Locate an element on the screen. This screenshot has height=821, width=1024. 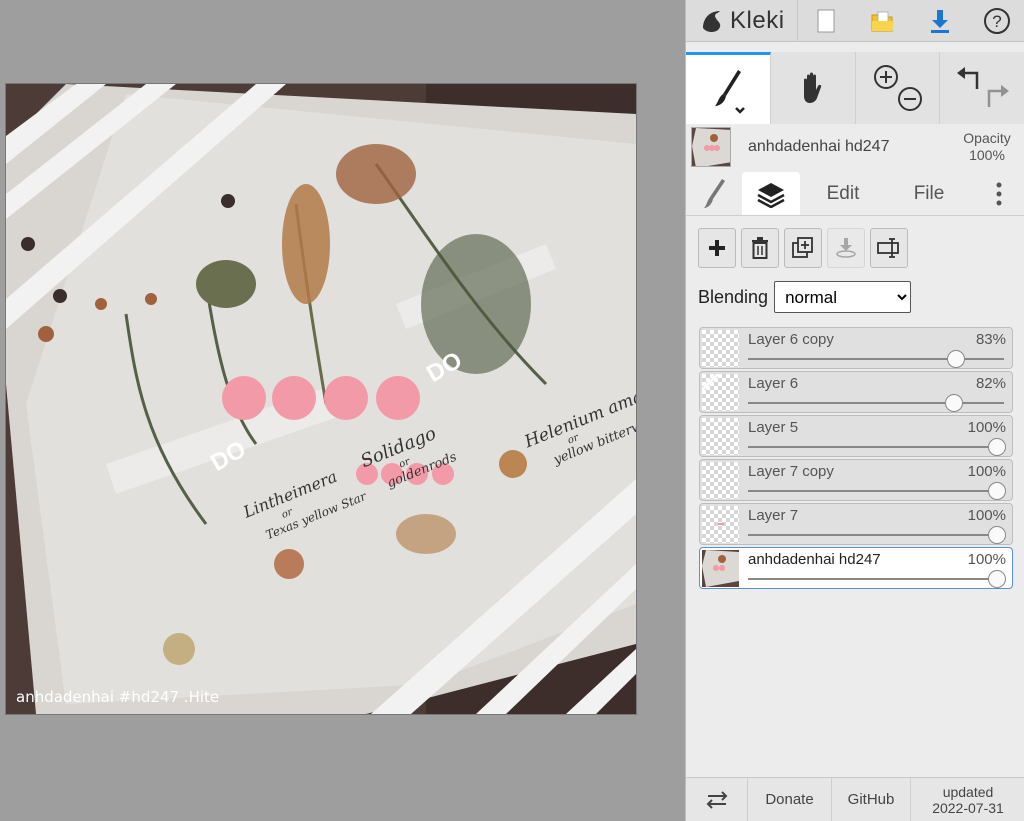
undo-redo-controls is located at coordinates (982, 87).